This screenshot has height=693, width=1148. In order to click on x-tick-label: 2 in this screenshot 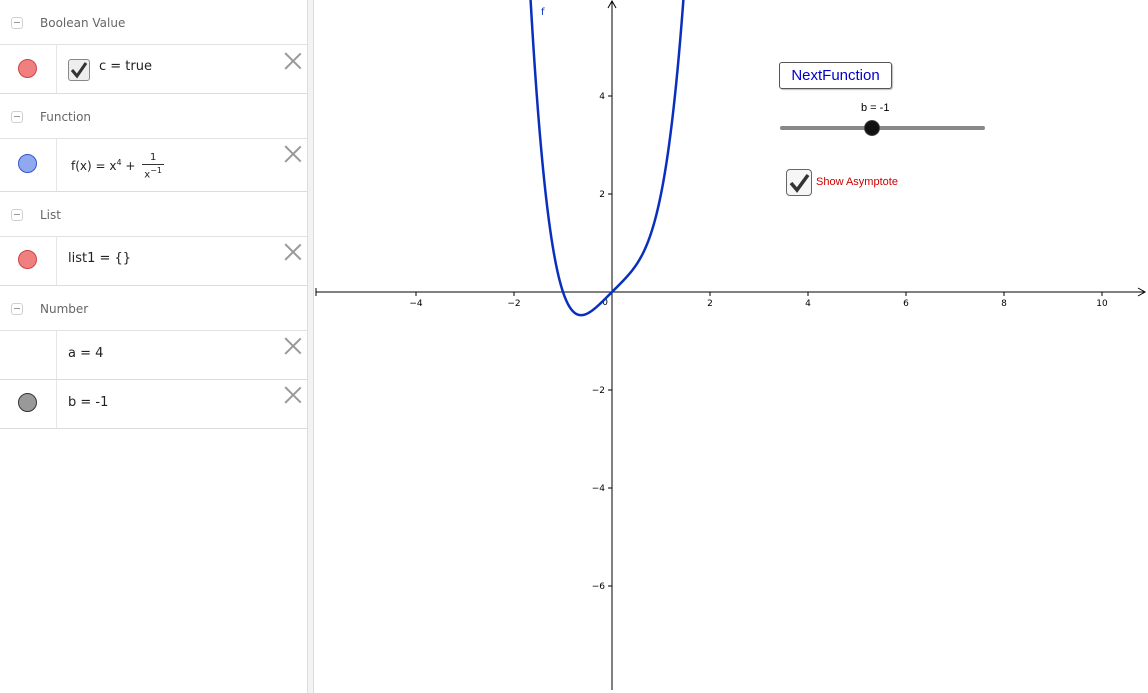, I will do `click(710, 304)`.